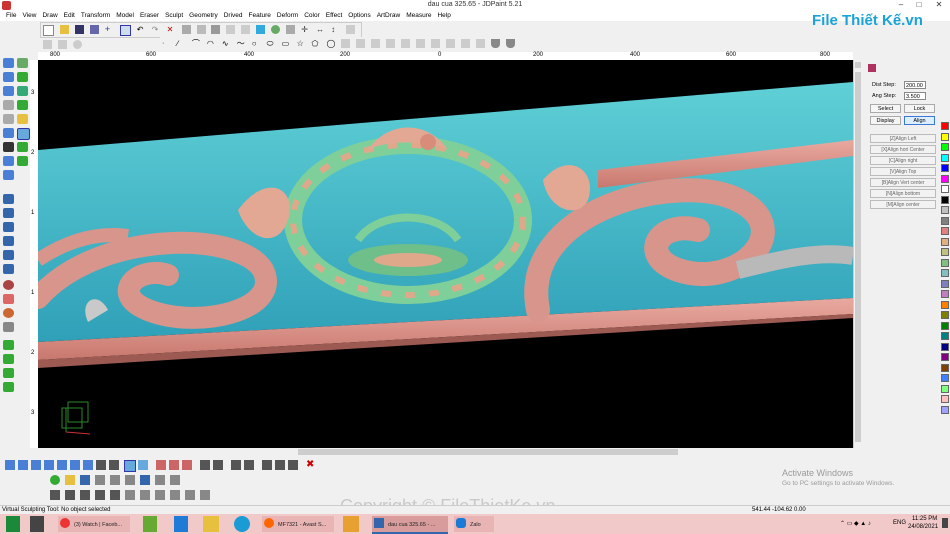  What do you see at coordinates (919, 120) in the screenshot?
I see `align-button: Align` at bounding box center [919, 120].